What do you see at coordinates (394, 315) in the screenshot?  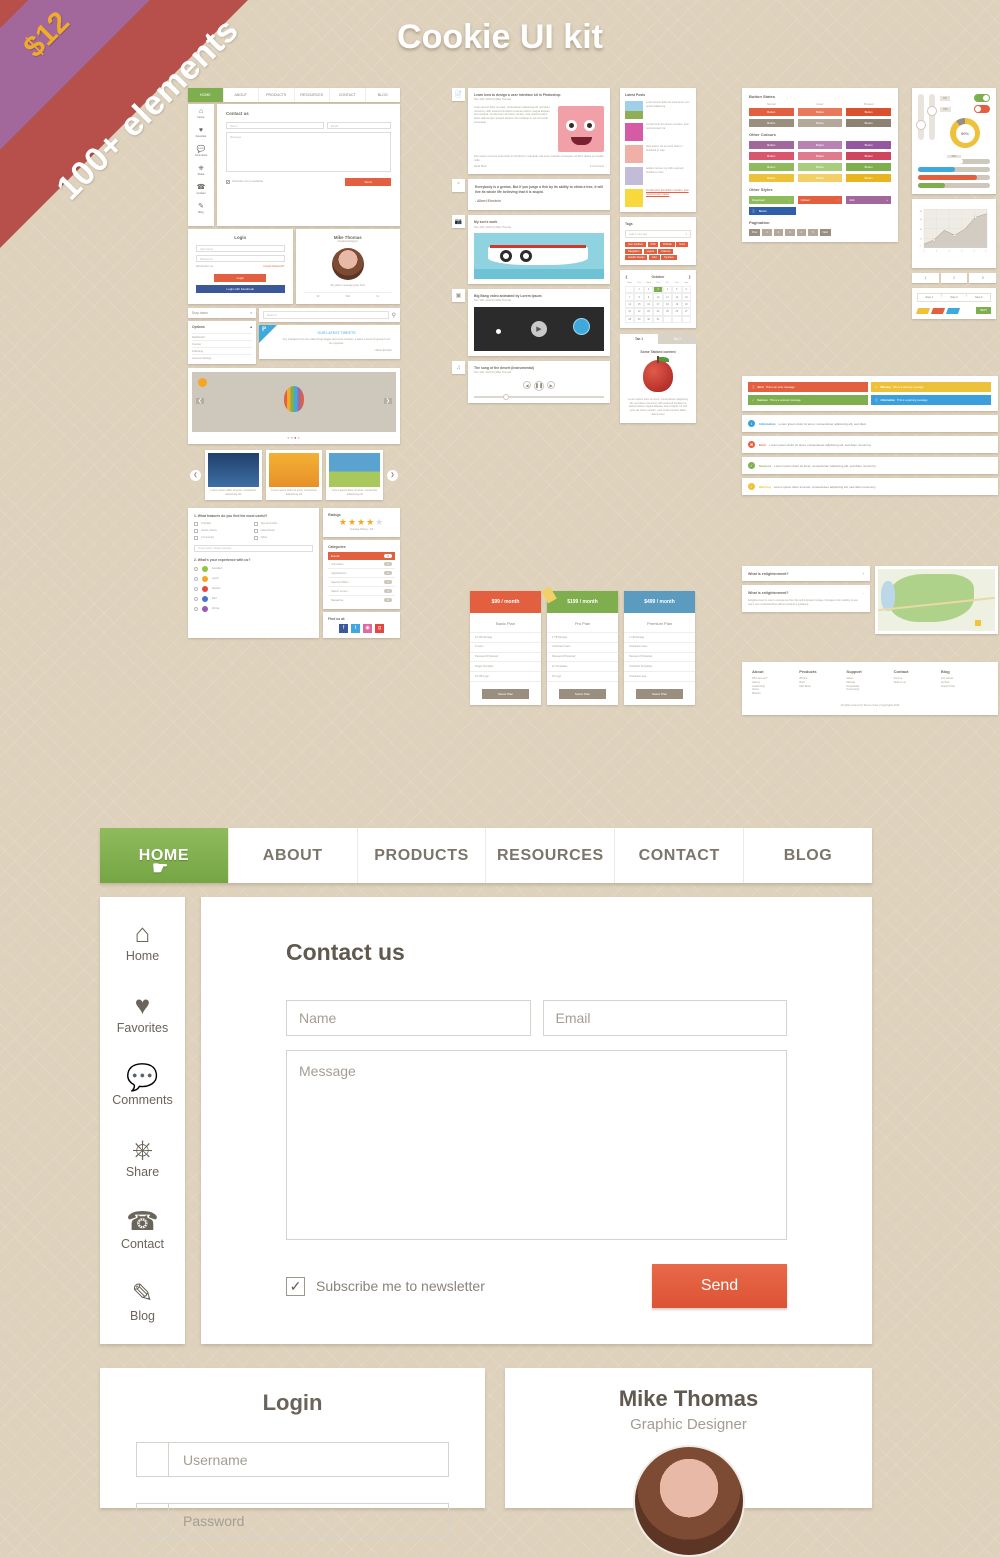 I see `search-icon: ⚲` at bounding box center [394, 315].